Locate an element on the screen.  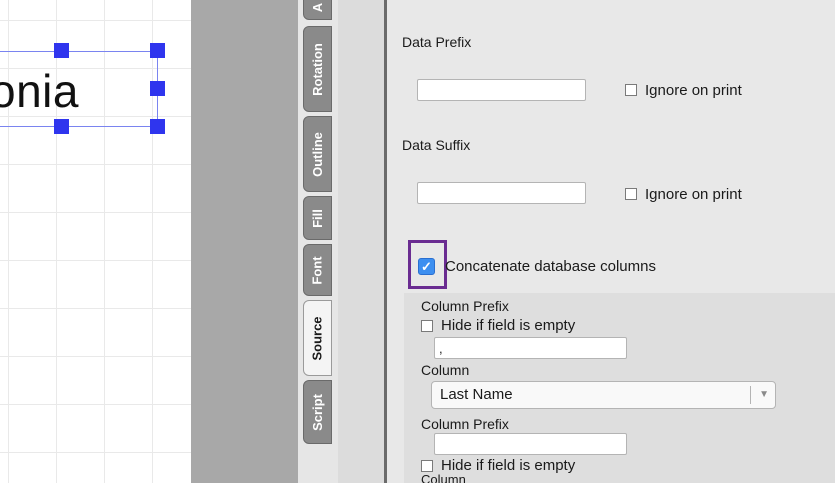
select-divider is located at coordinates (750, 395).